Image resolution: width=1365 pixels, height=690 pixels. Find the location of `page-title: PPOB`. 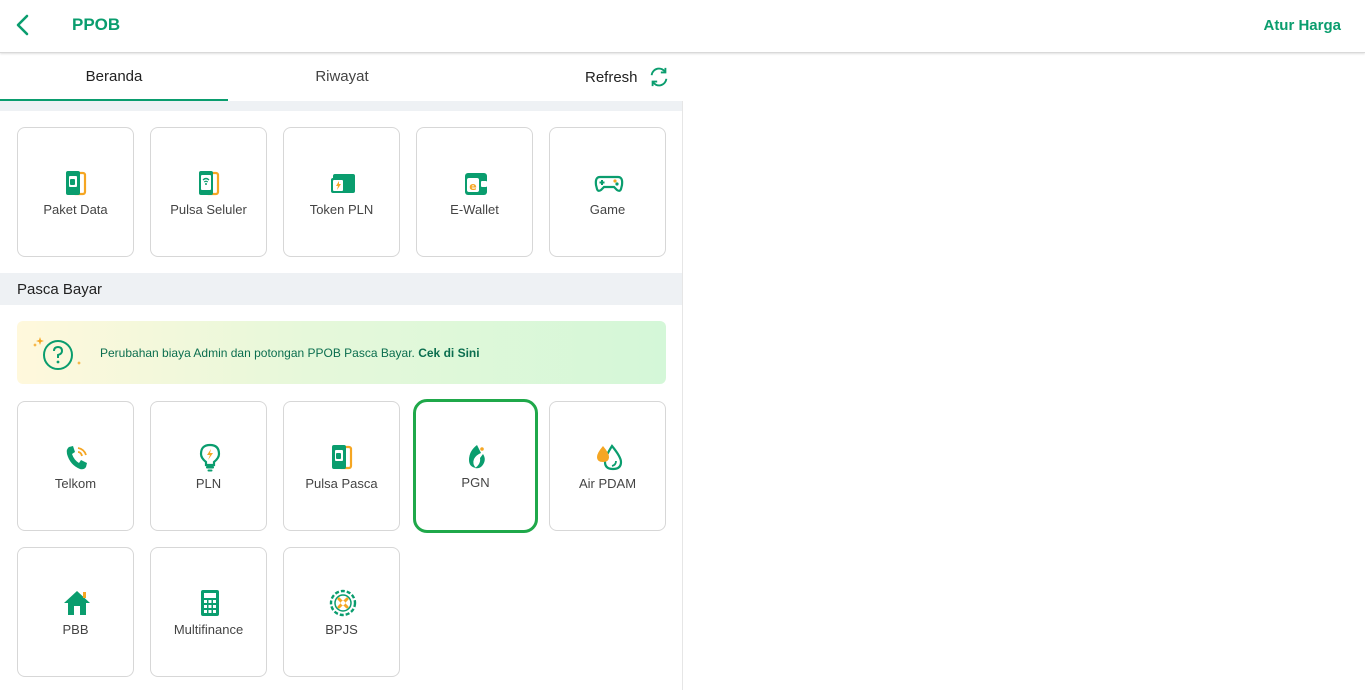

page-title: PPOB is located at coordinates (96, 24).